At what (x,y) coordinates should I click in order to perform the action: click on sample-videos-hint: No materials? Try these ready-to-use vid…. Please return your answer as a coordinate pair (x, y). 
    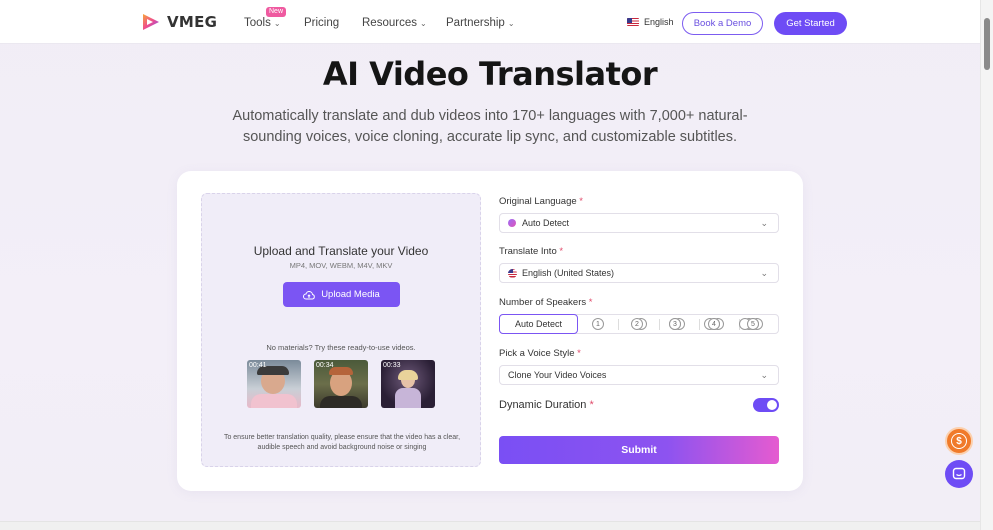
    Looking at the image, I should click on (341, 347).